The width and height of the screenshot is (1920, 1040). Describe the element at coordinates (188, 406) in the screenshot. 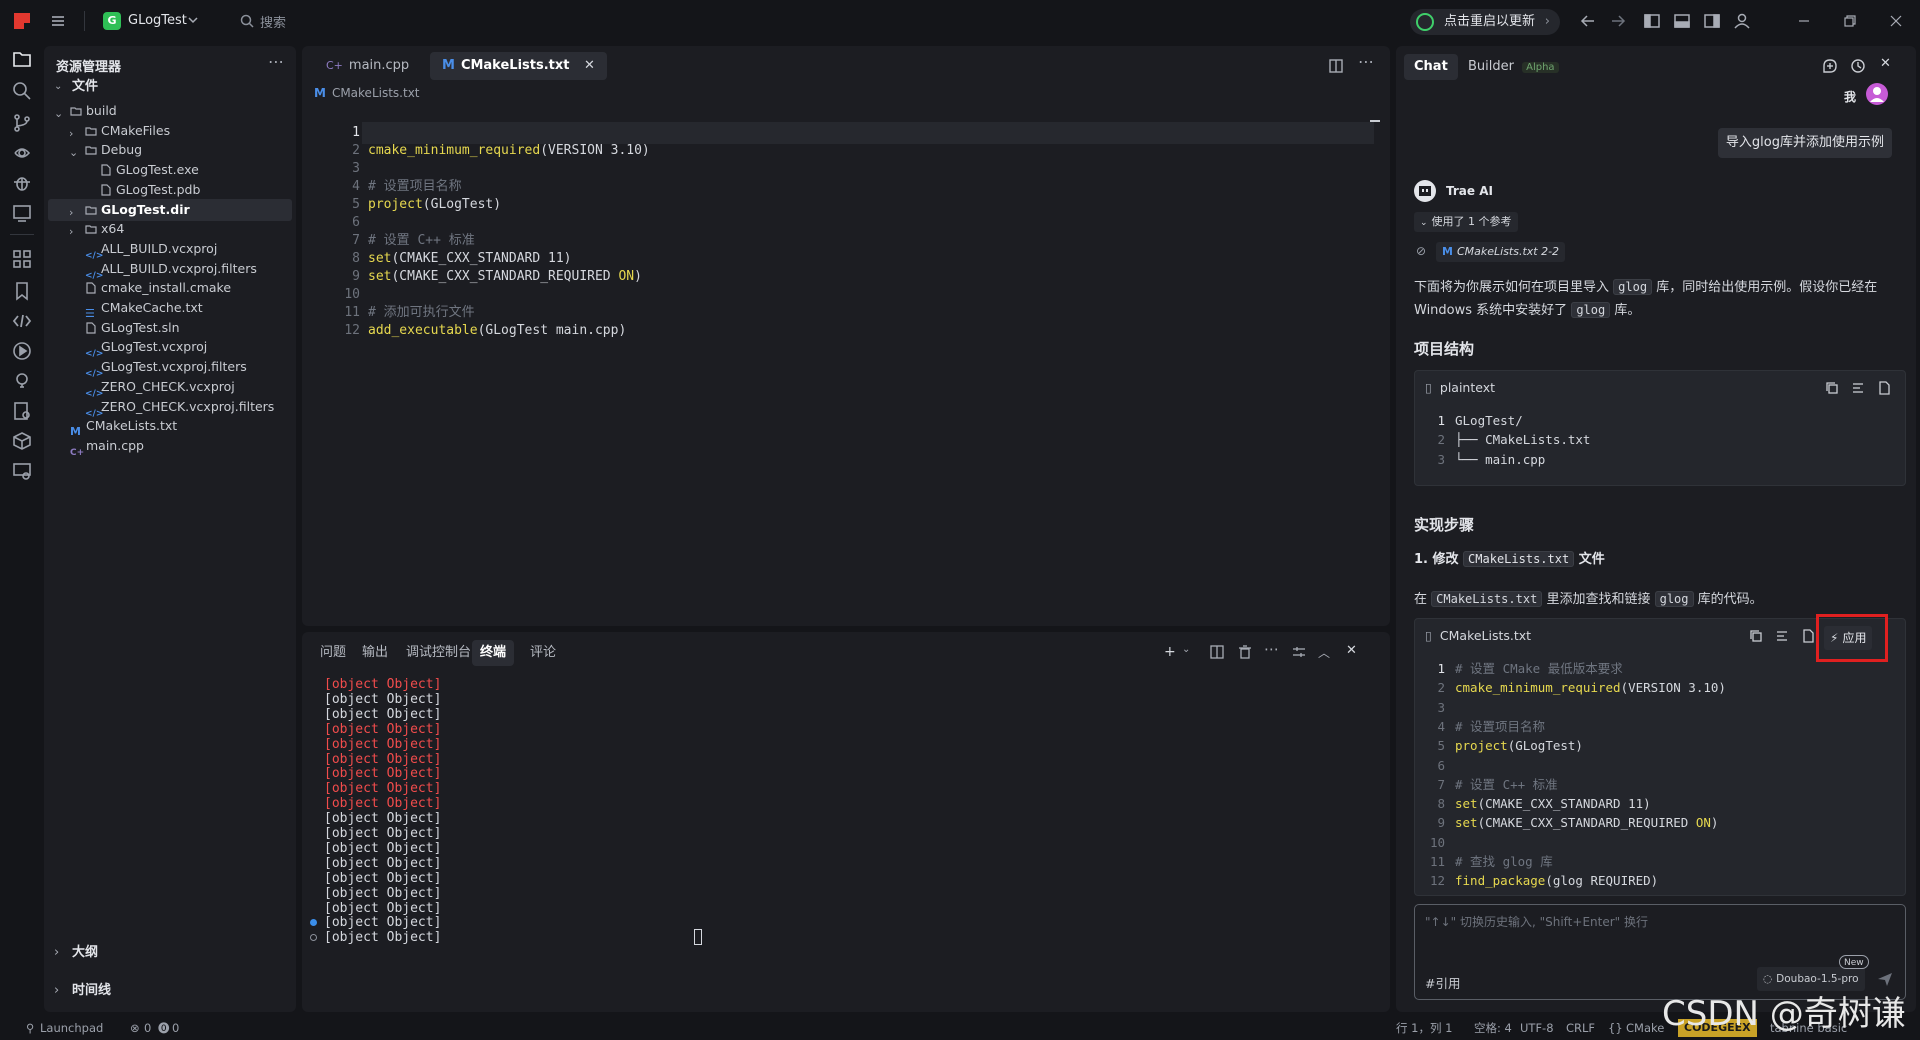

I see `tree-item-label: ZERO_CHECK.vcxproj.filters` at that location.